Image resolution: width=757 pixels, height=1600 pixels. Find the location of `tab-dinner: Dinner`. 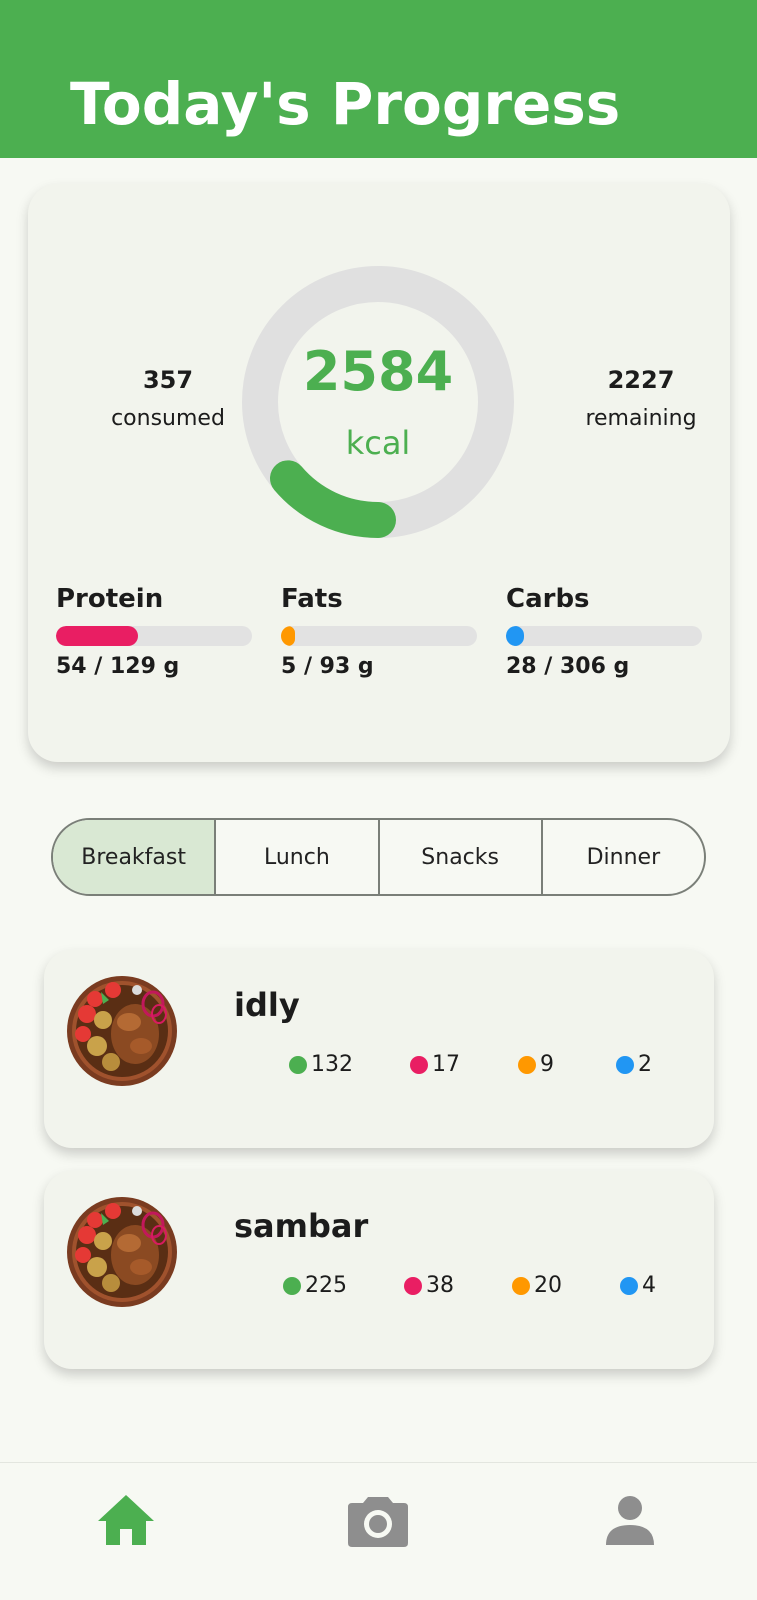

tab-dinner: Dinner is located at coordinates (623, 857).